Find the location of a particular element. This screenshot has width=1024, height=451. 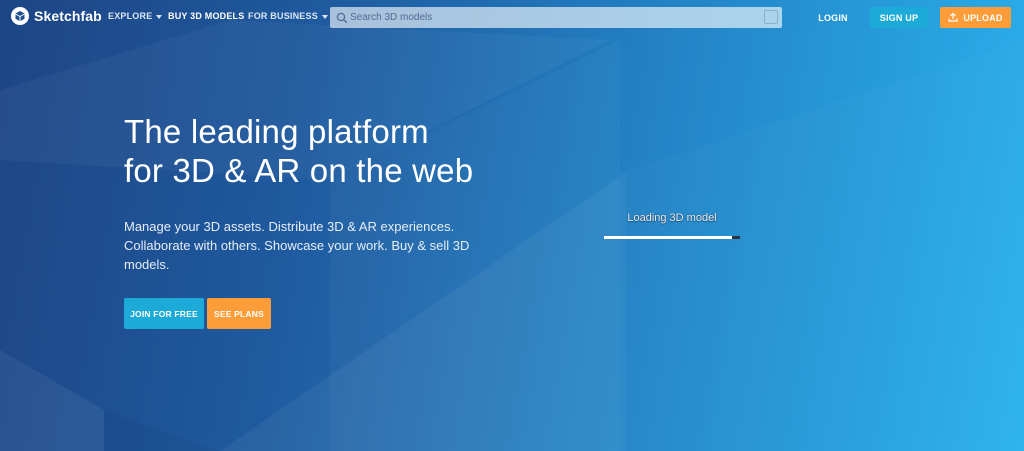

search-options-icon is located at coordinates (771, 17).